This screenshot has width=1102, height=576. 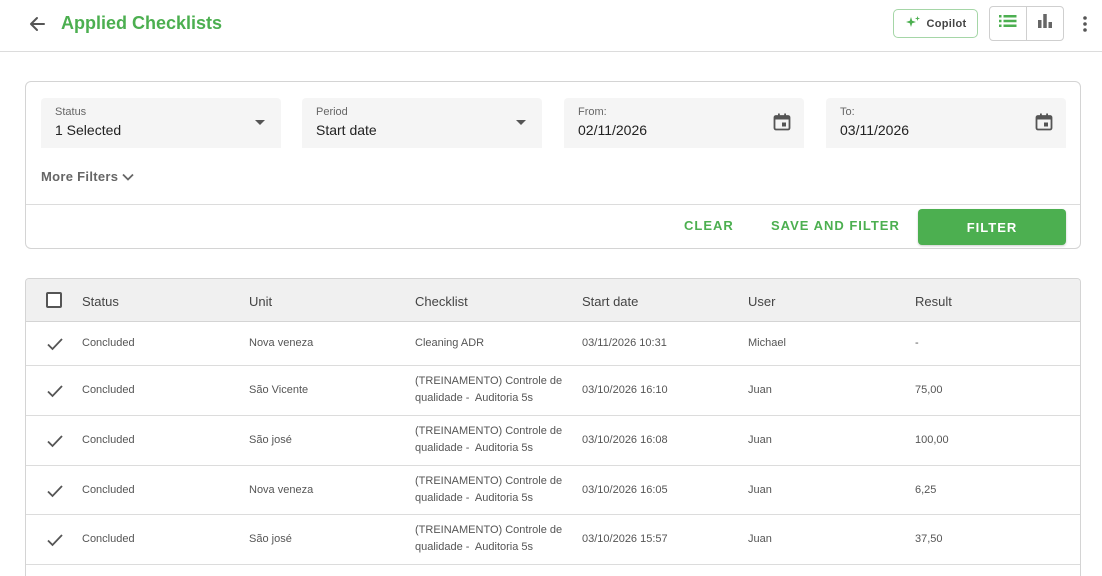 What do you see at coordinates (835, 225) in the screenshot?
I see `save-and-filter-button: SAVE AND FILTER` at bounding box center [835, 225].